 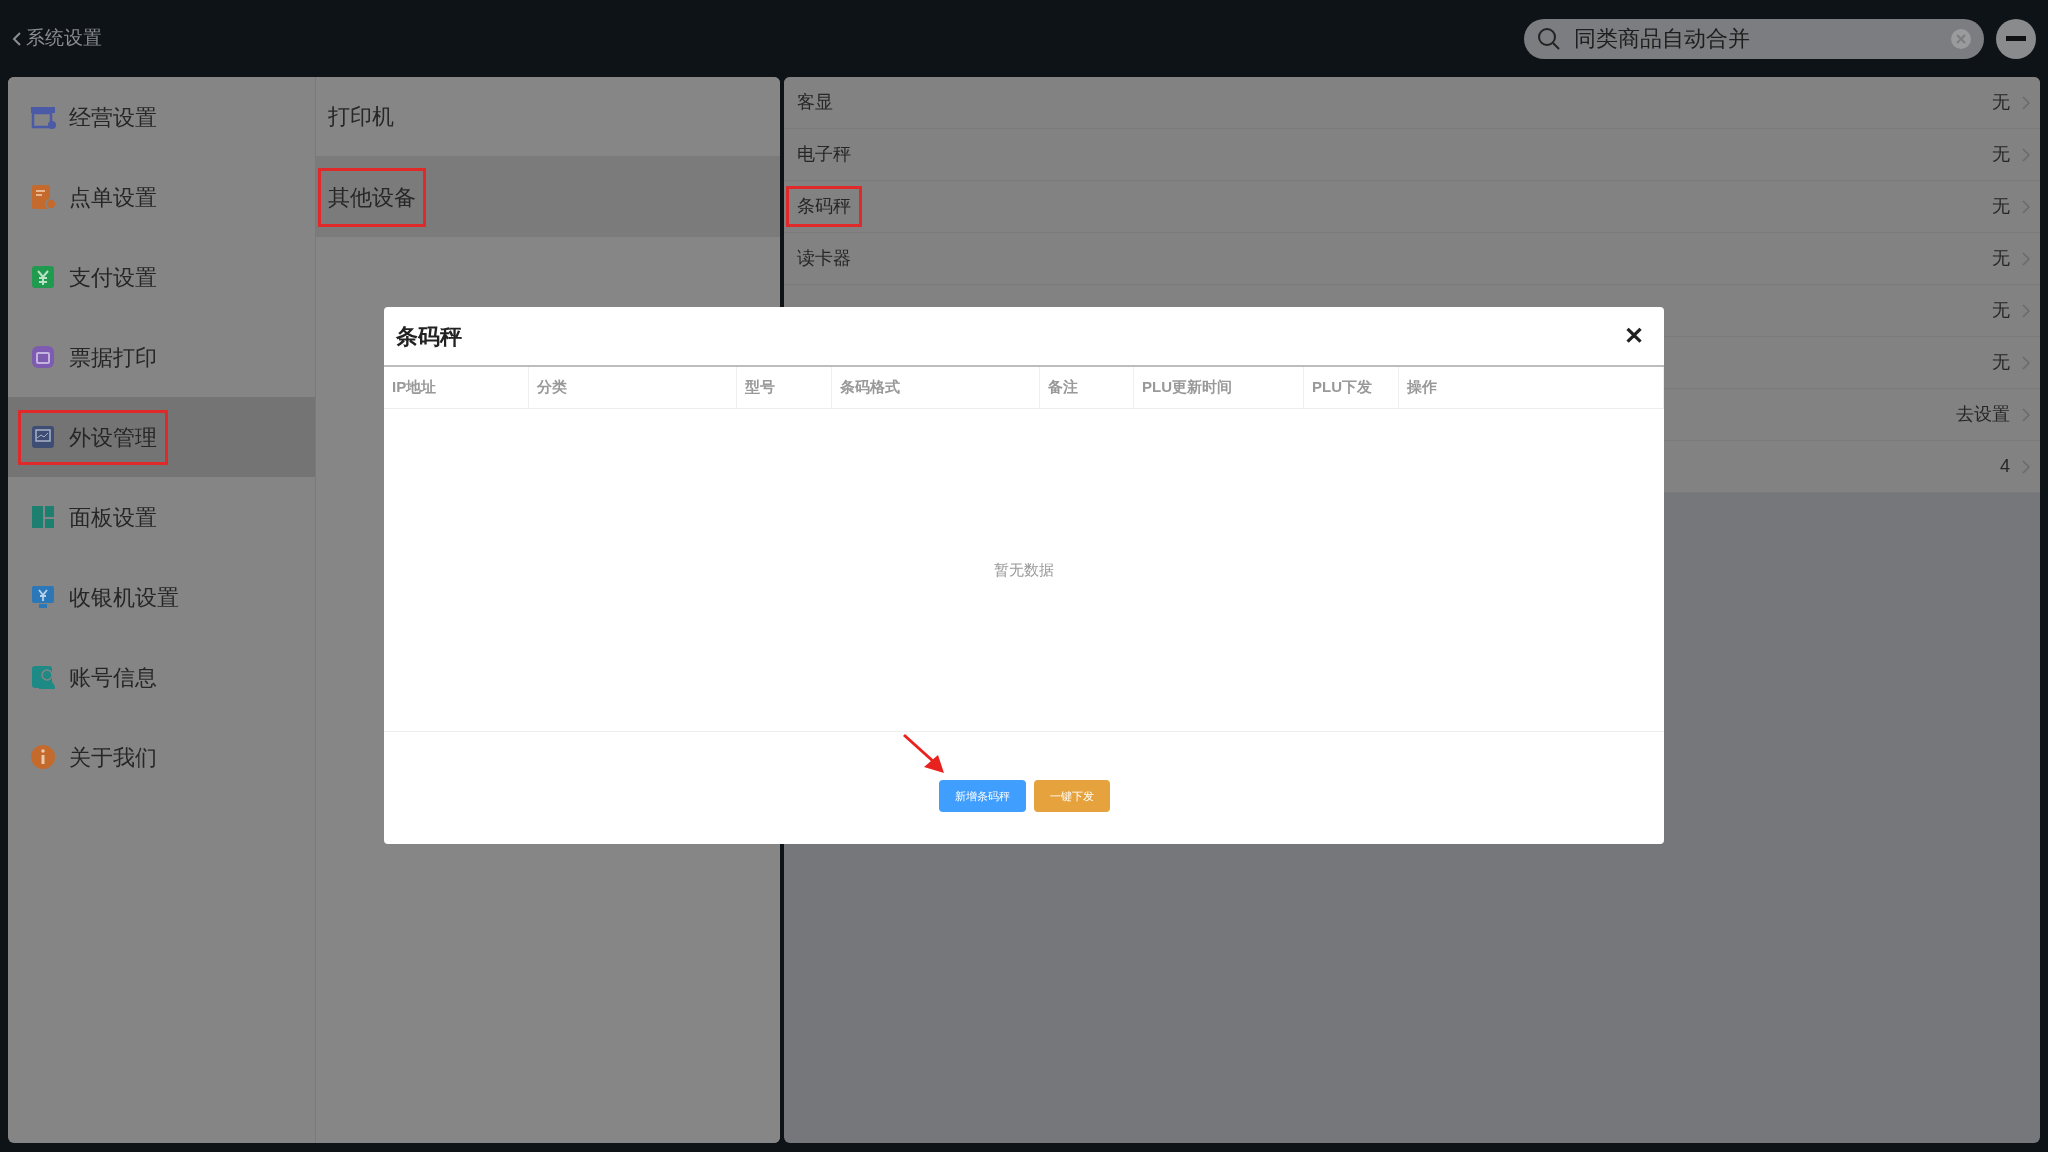 I want to click on device-label: 读卡器, so click(x=824, y=258).